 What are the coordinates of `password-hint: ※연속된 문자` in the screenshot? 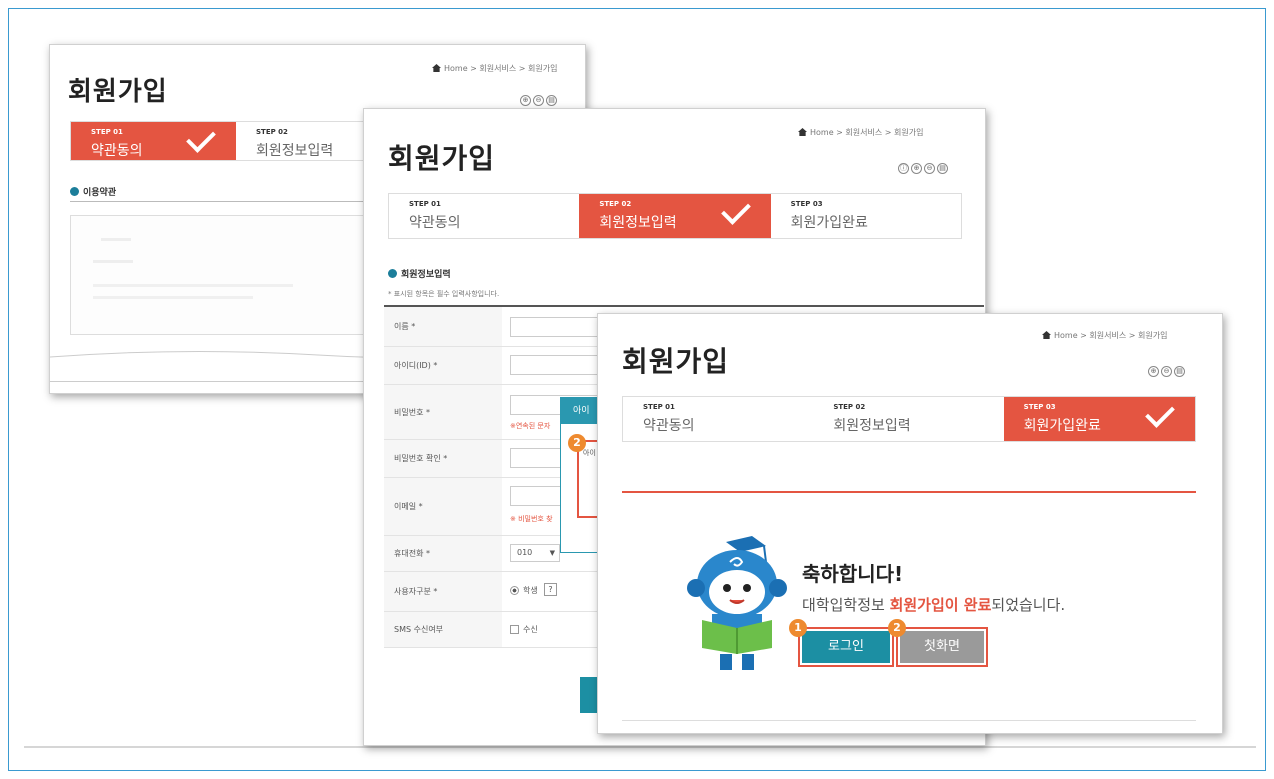 It's located at (530, 426).